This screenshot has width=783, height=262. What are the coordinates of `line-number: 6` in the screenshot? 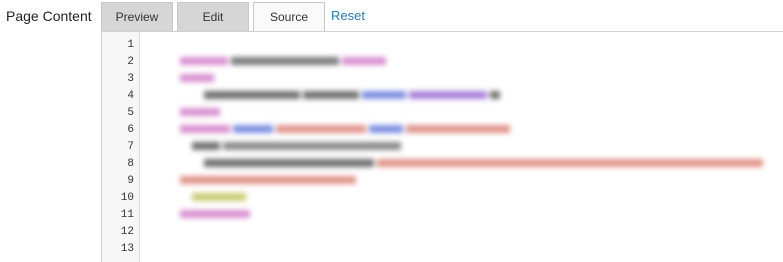 It's located at (130, 130).